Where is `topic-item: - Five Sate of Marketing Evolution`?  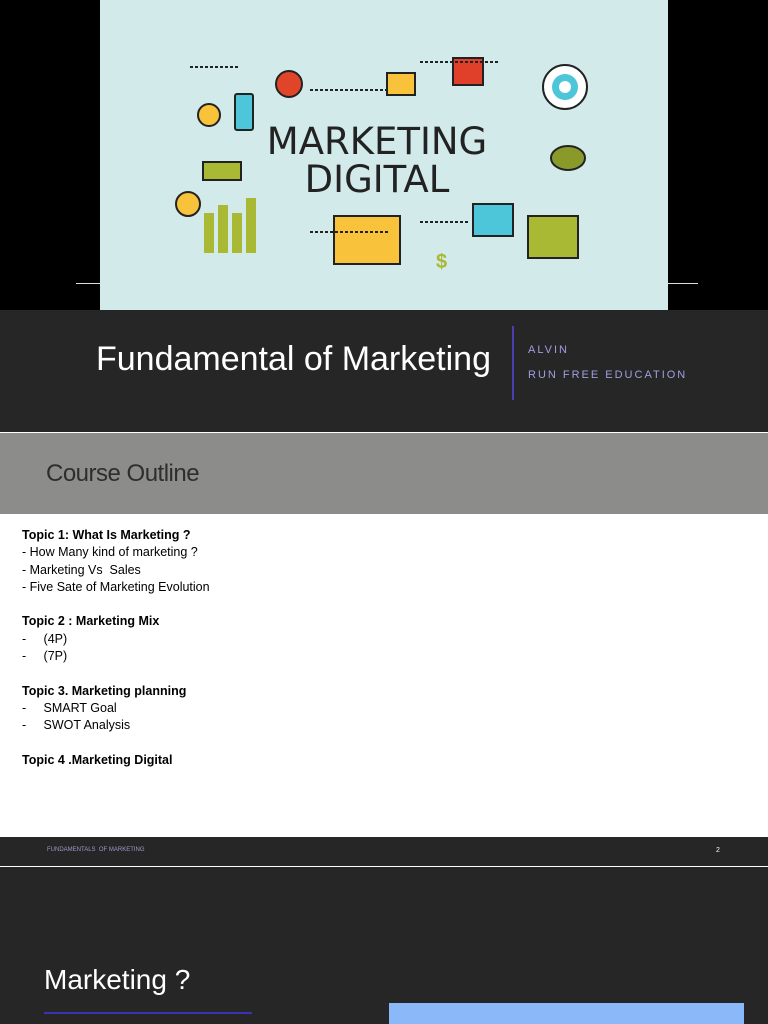 topic-item: - Five Sate of Marketing Evolution is located at coordinates (116, 586).